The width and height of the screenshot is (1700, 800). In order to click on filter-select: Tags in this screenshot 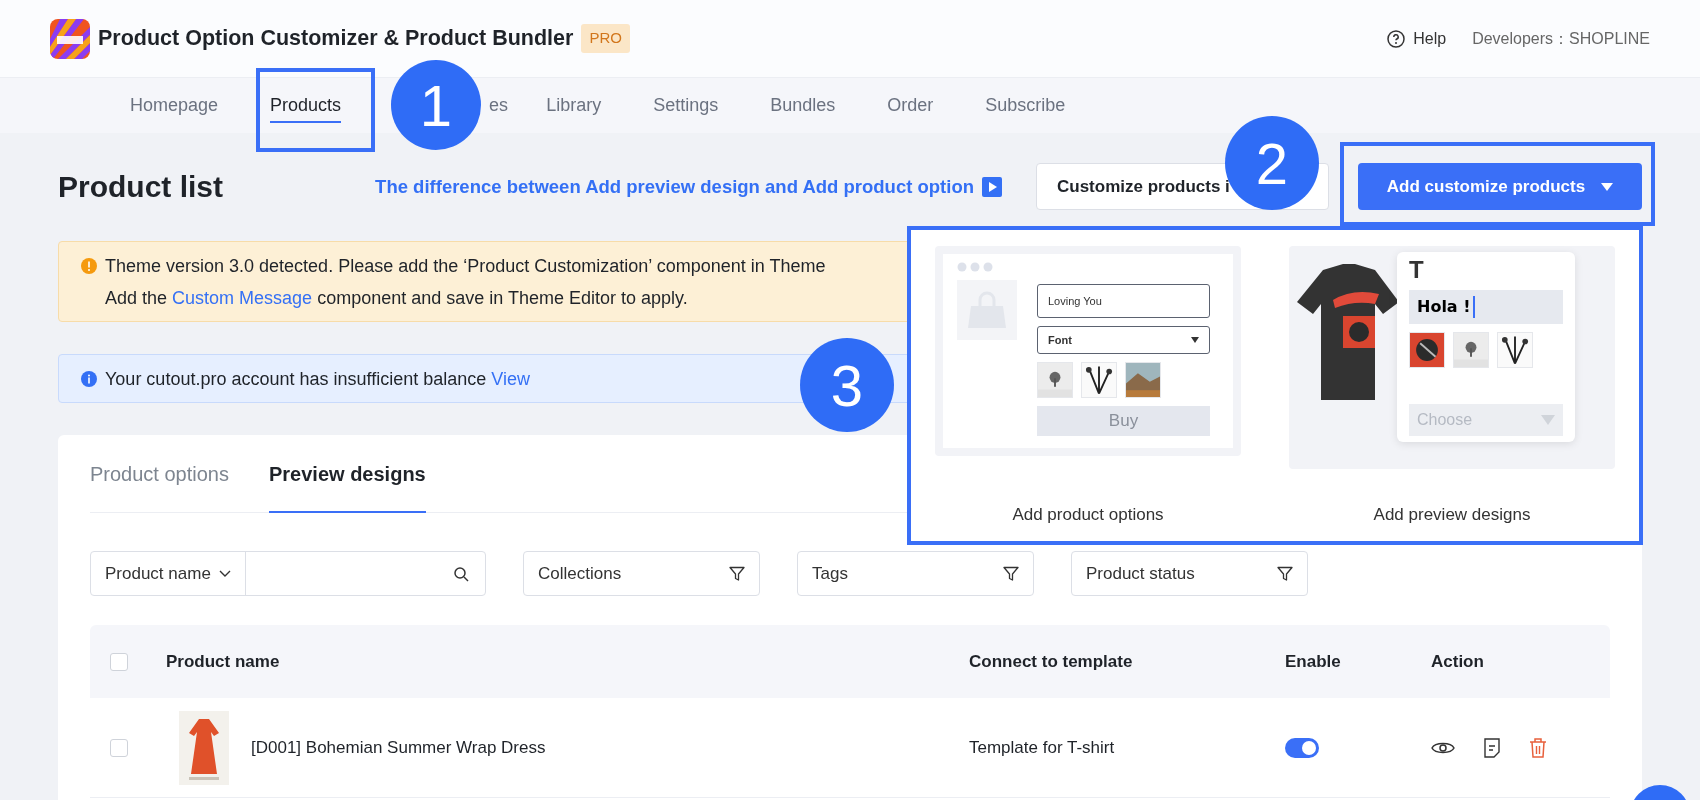, I will do `click(915, 573)`.